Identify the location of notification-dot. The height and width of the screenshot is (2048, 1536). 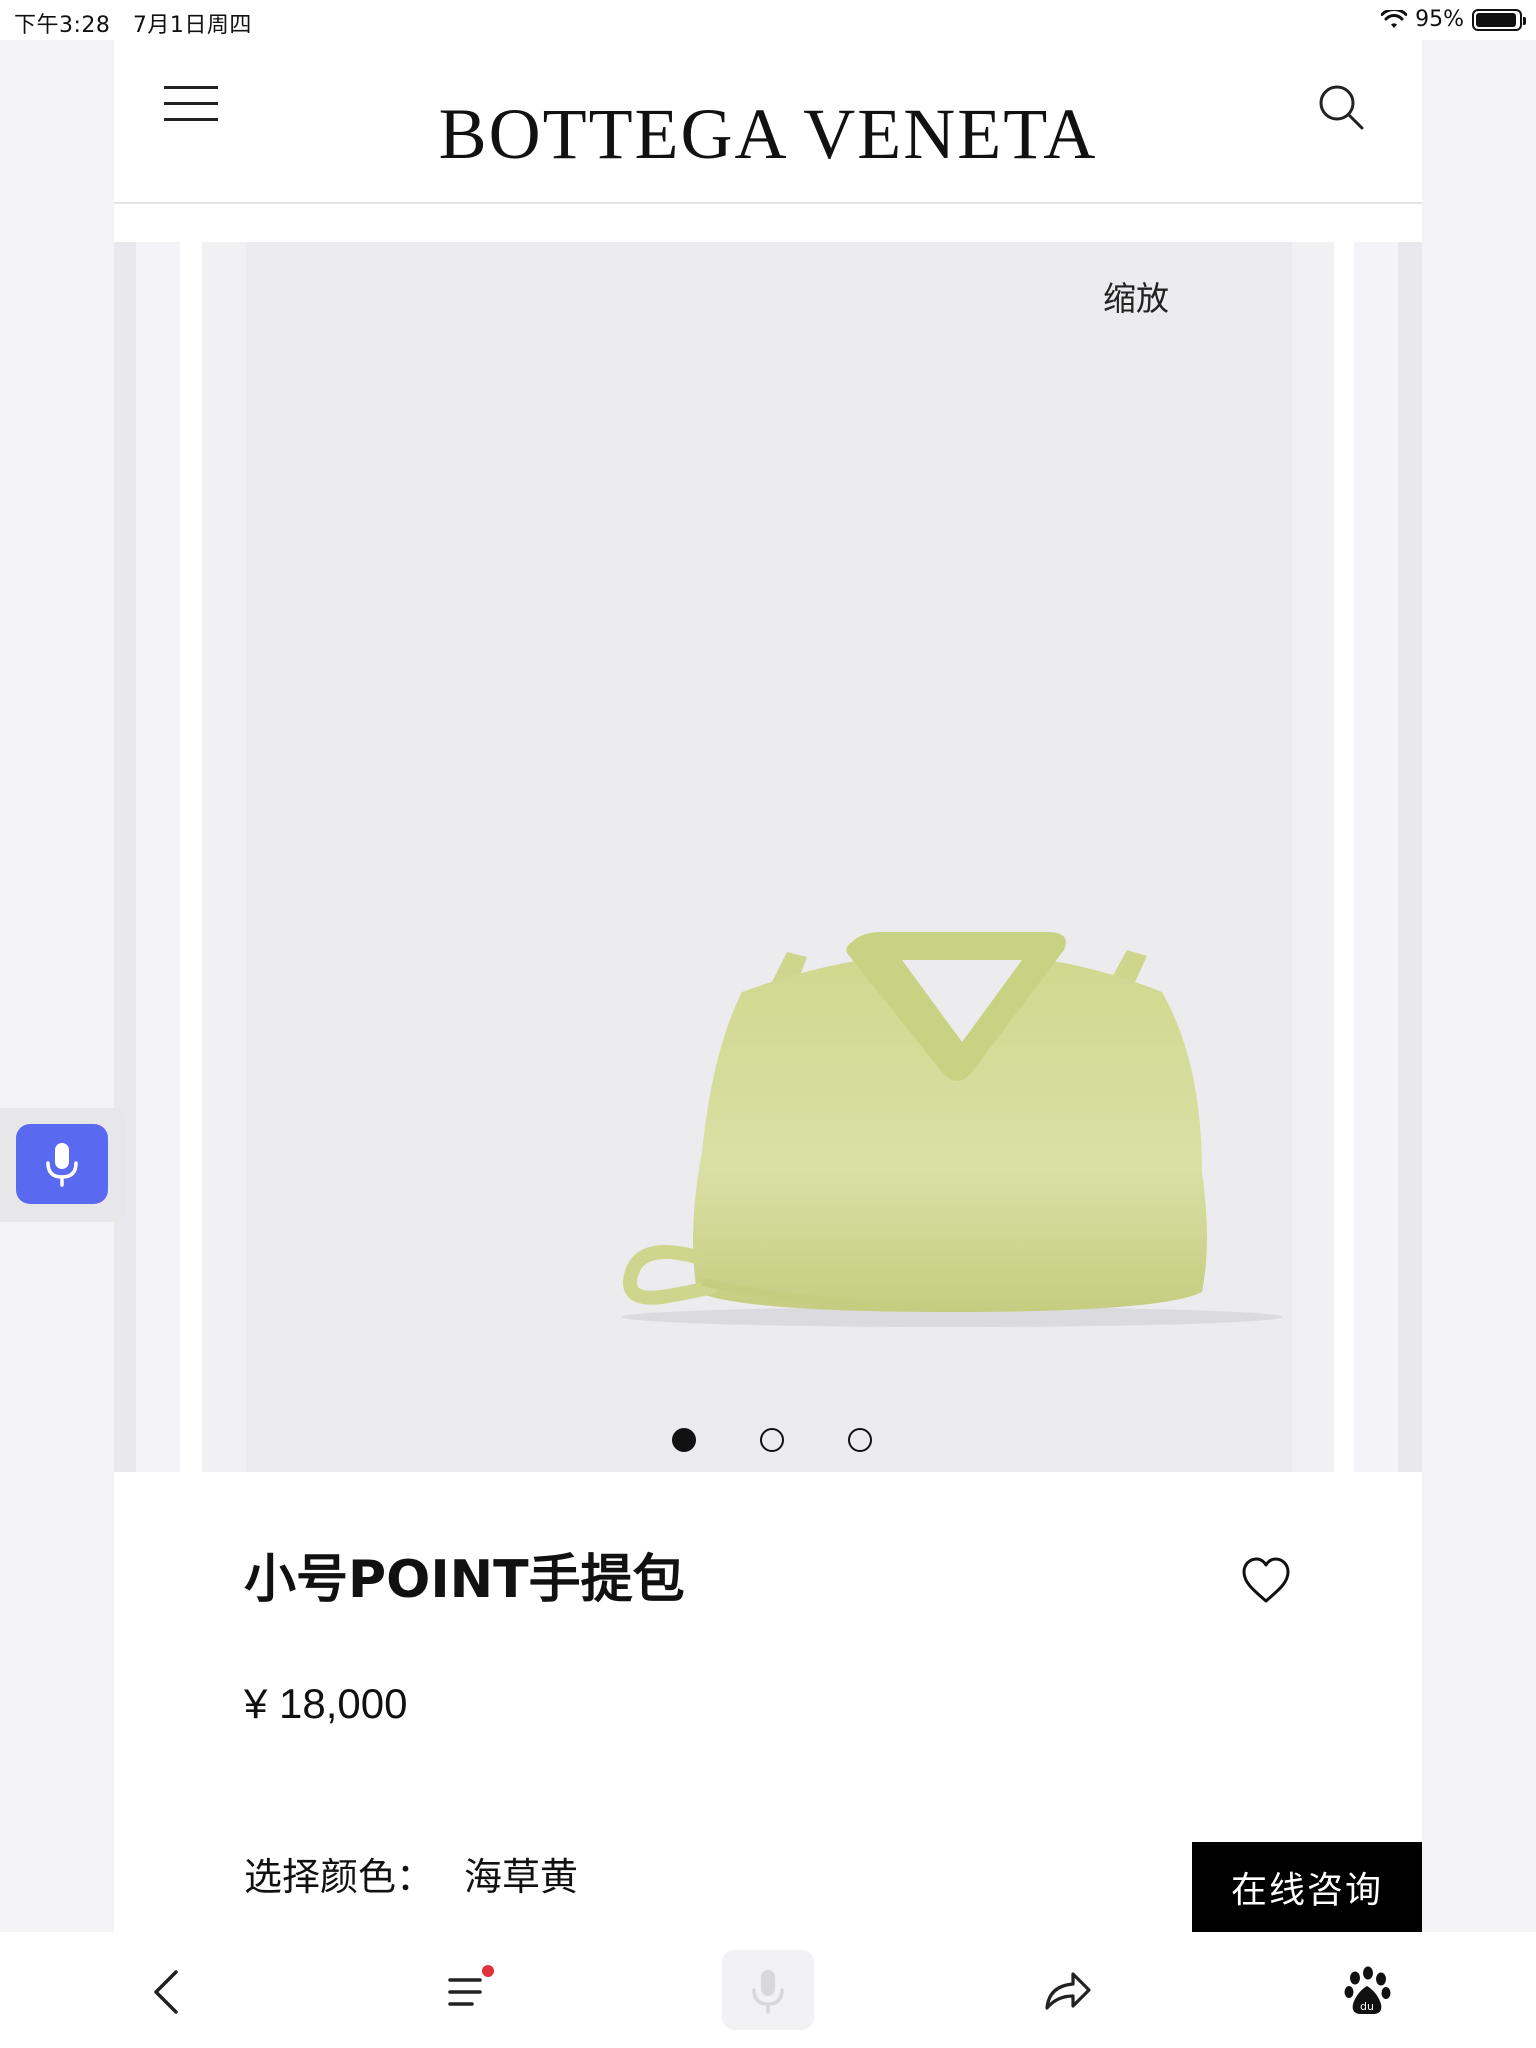
(488, 1971).